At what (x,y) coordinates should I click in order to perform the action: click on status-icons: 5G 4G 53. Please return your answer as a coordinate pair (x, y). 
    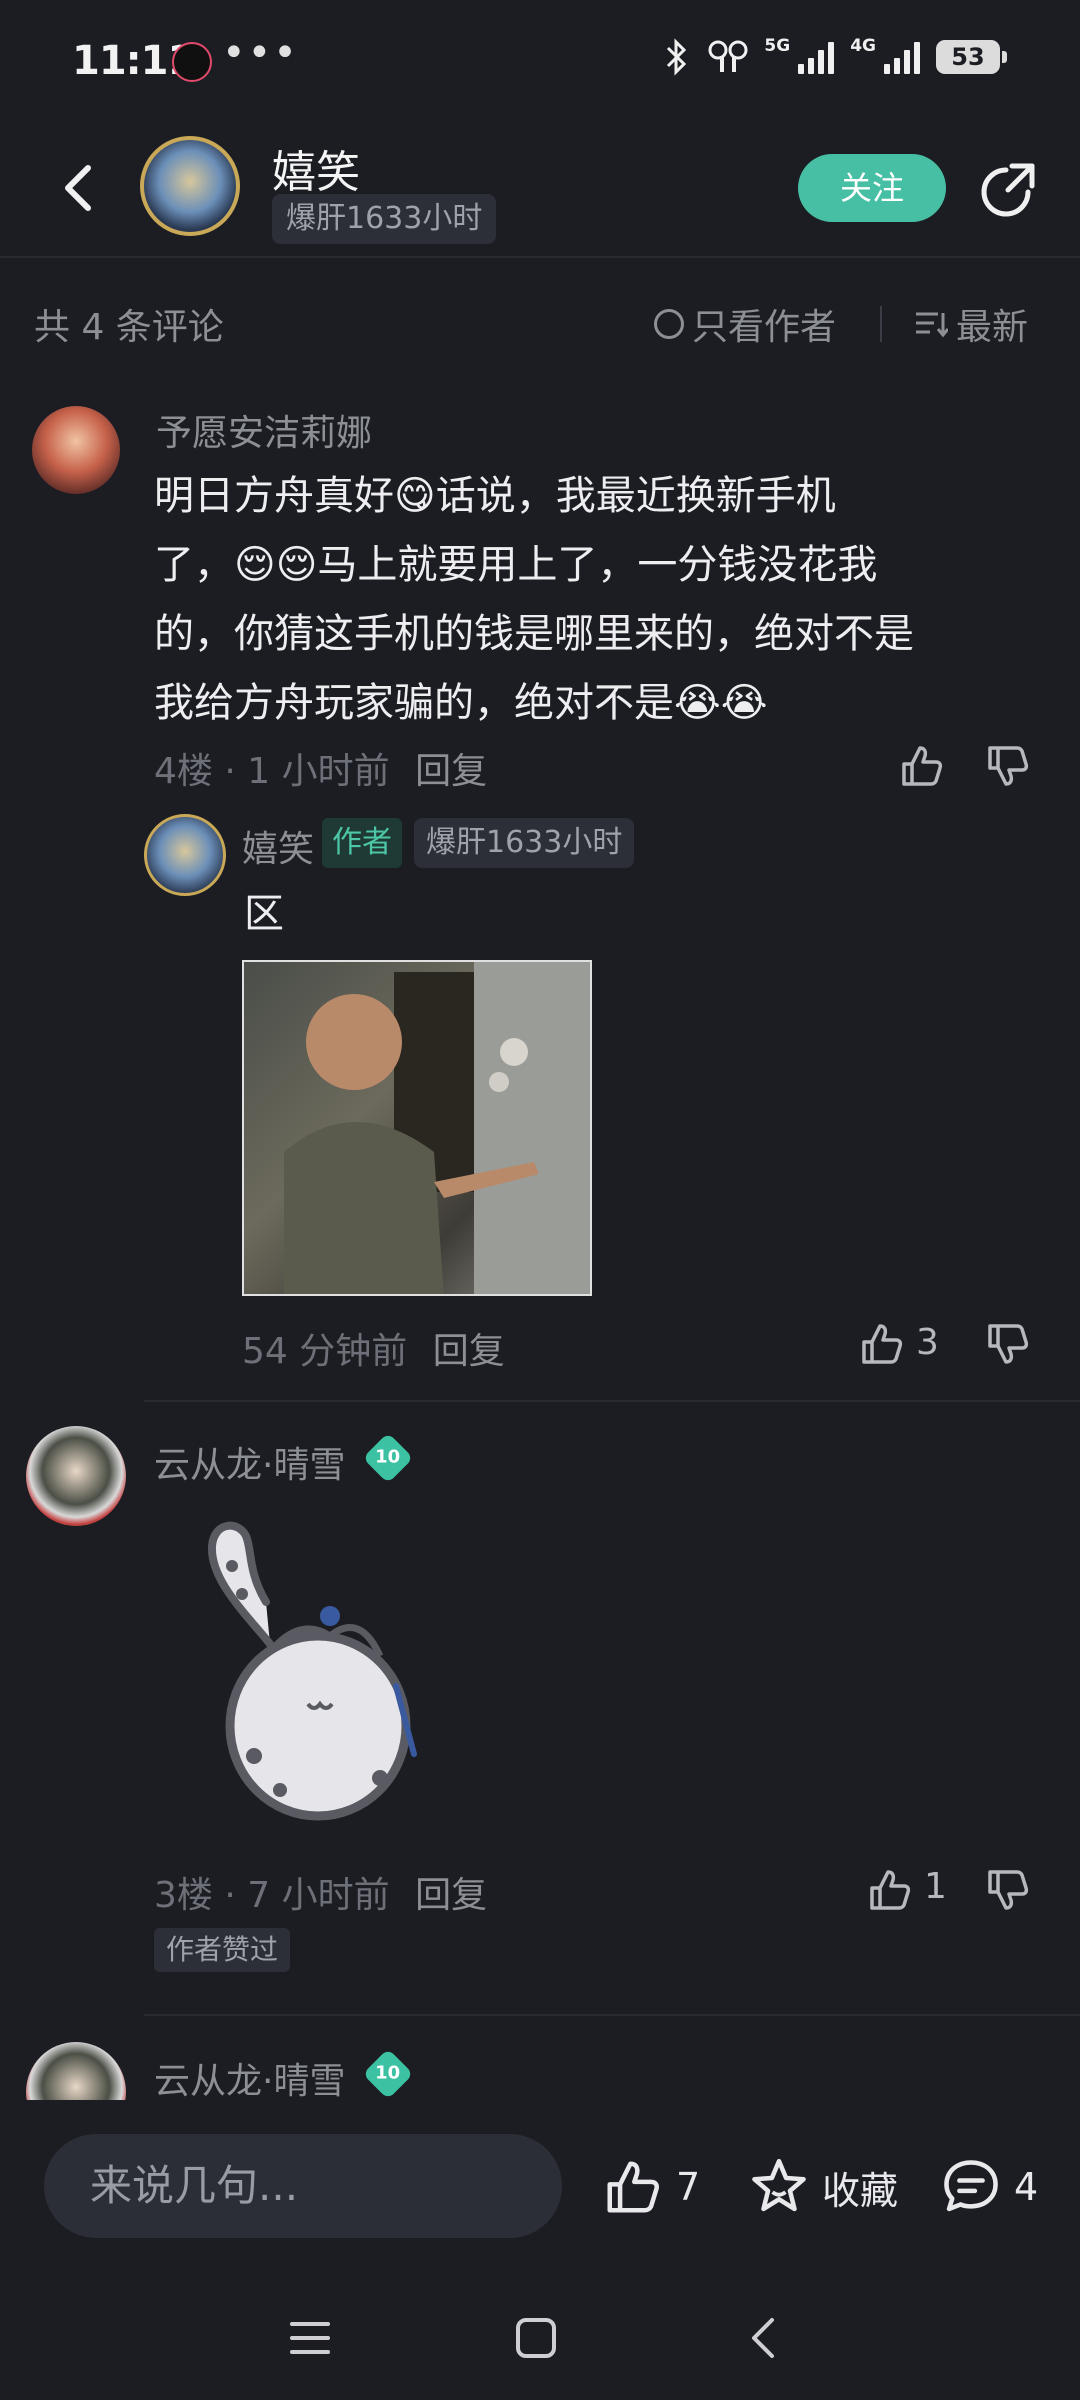
    Looking at the image, I should click on (834, 56).